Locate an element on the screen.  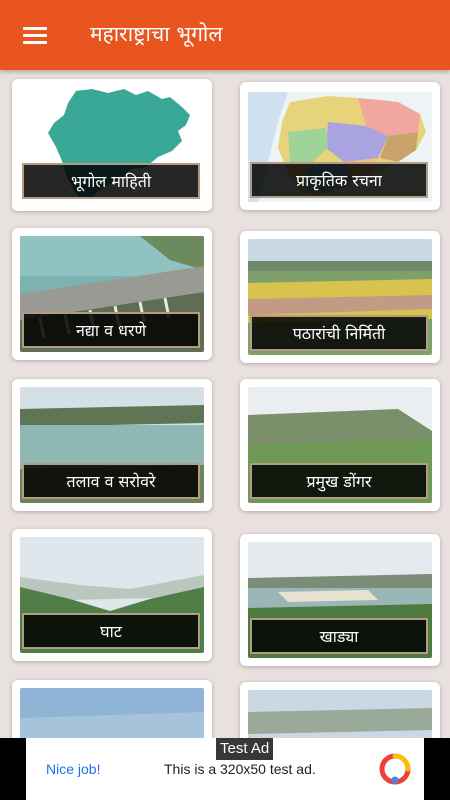
card-label: प्राकृतिक रचना is located at coordinates (339, 180).